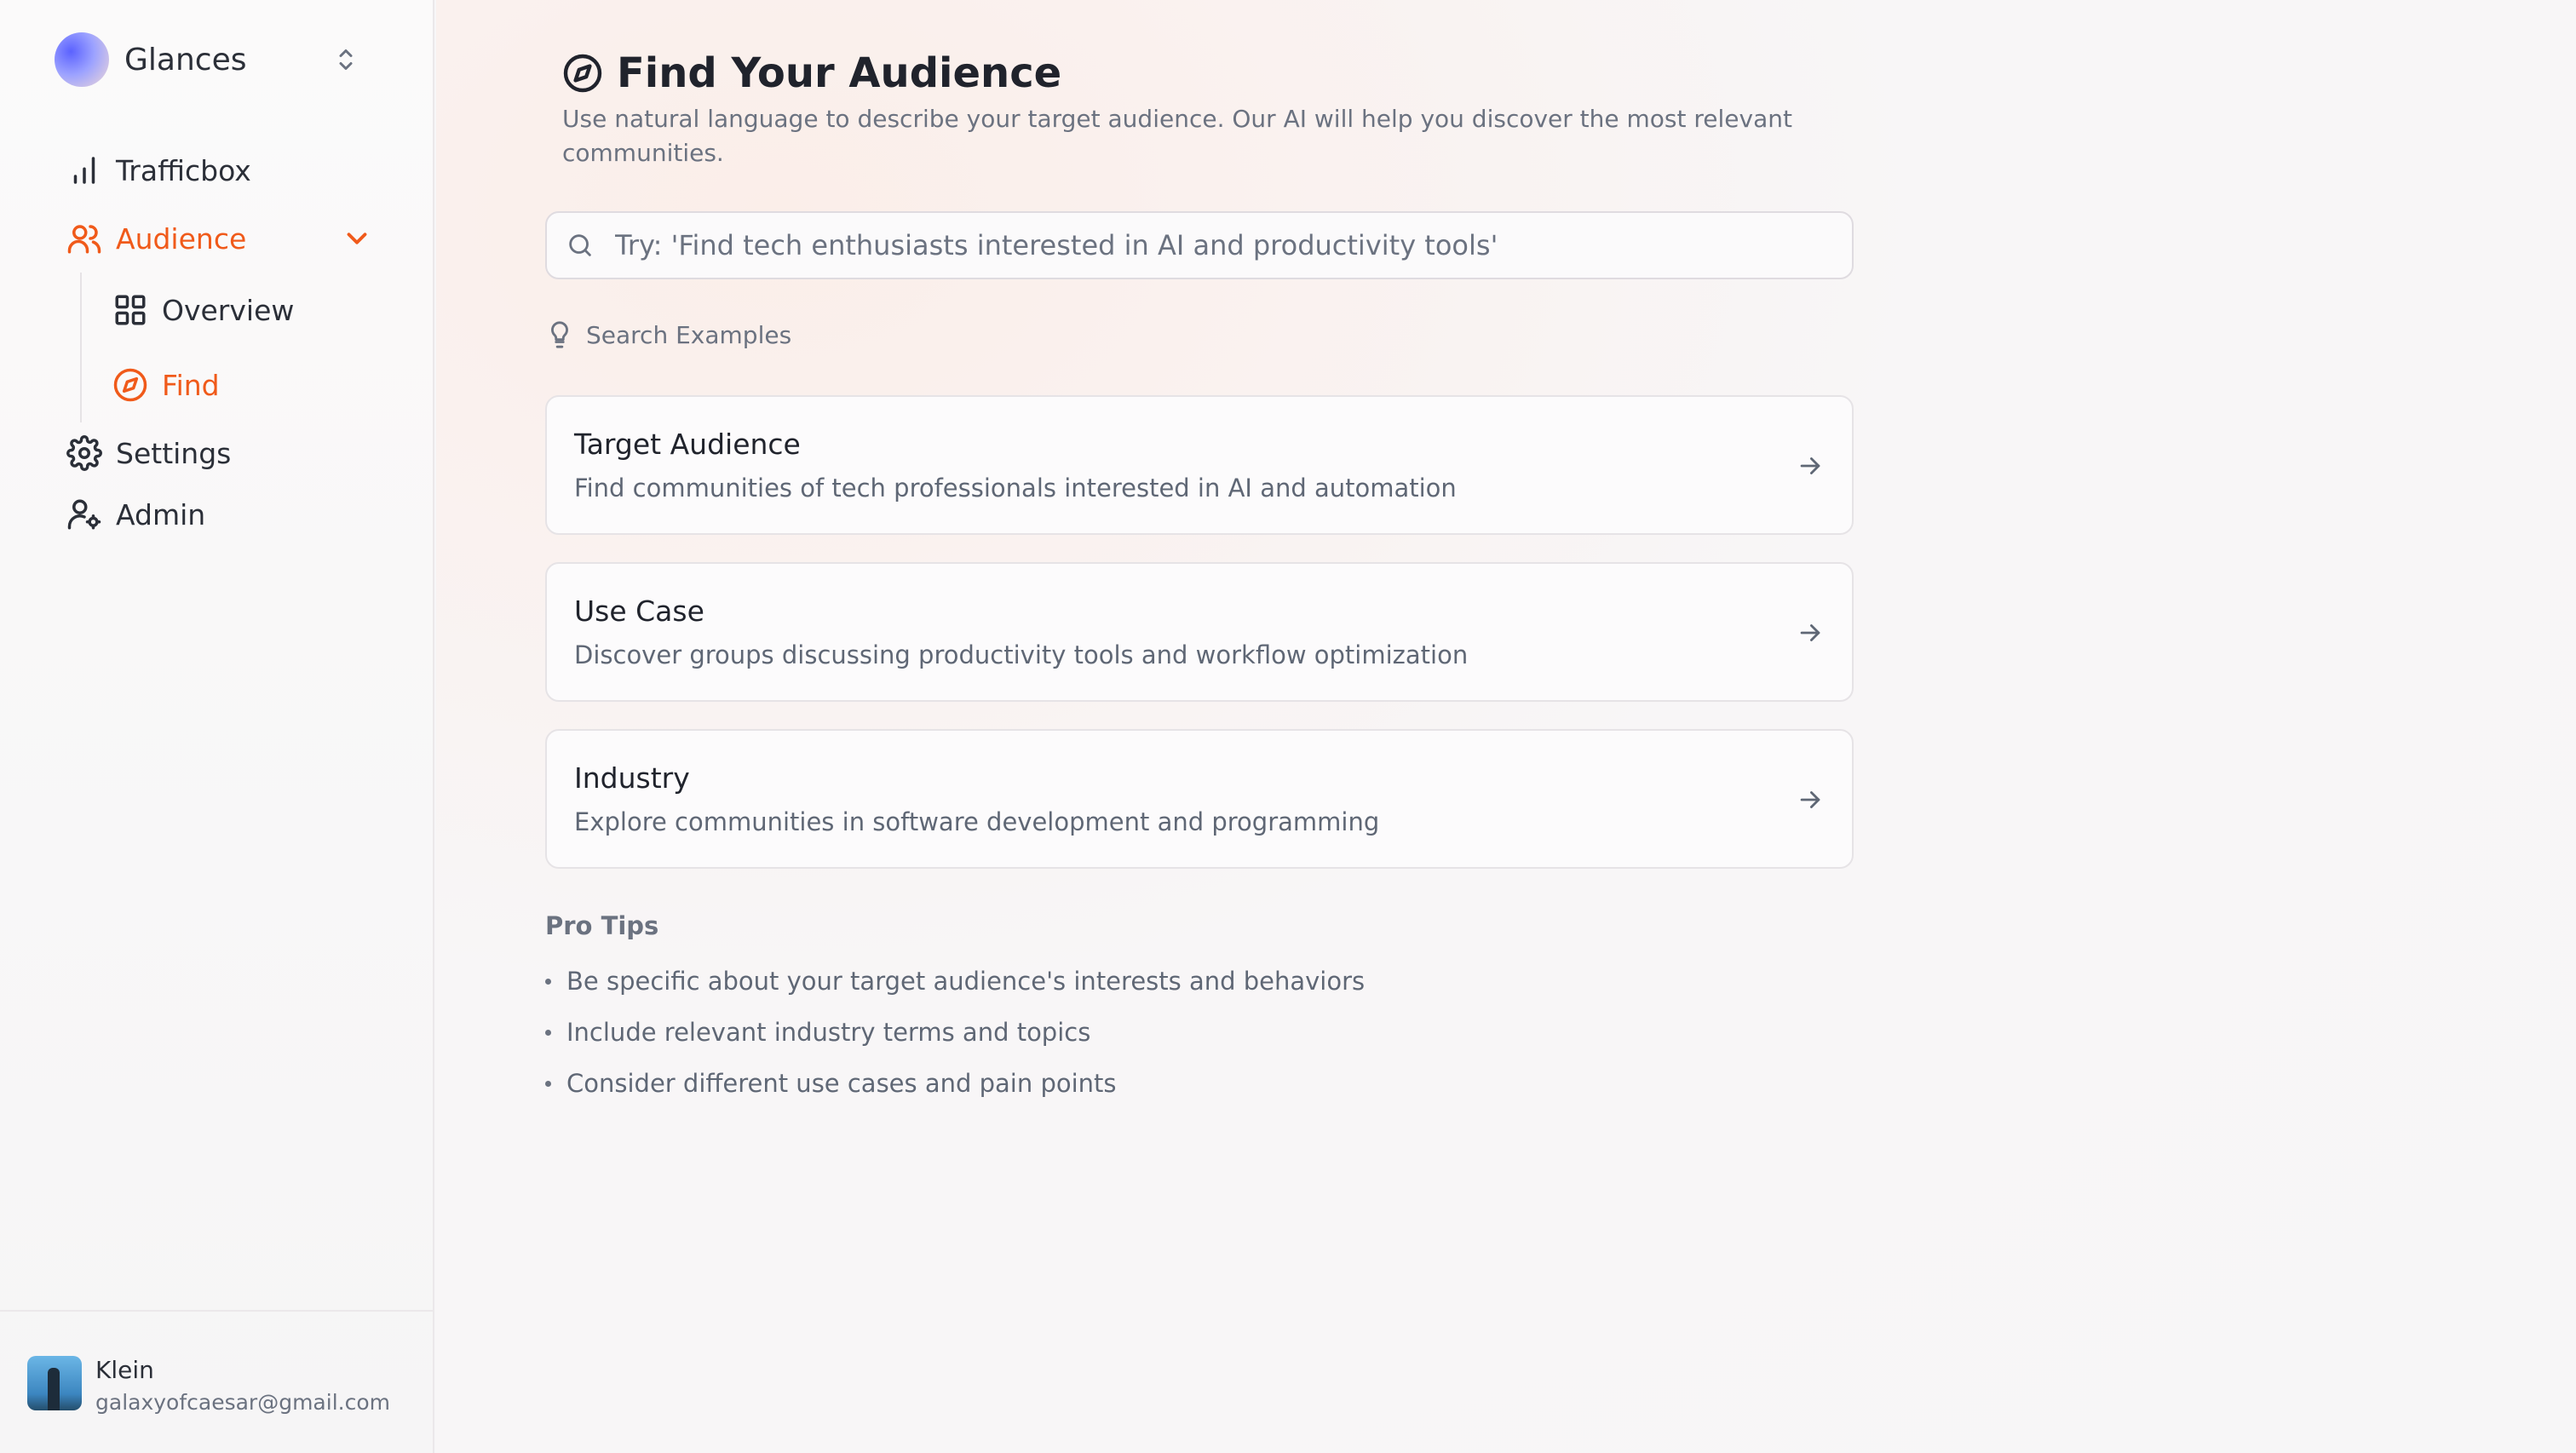 This screenshot has height=1453, width=2576. I want to click on page-header: Find Your Audience, so click(811, 73).